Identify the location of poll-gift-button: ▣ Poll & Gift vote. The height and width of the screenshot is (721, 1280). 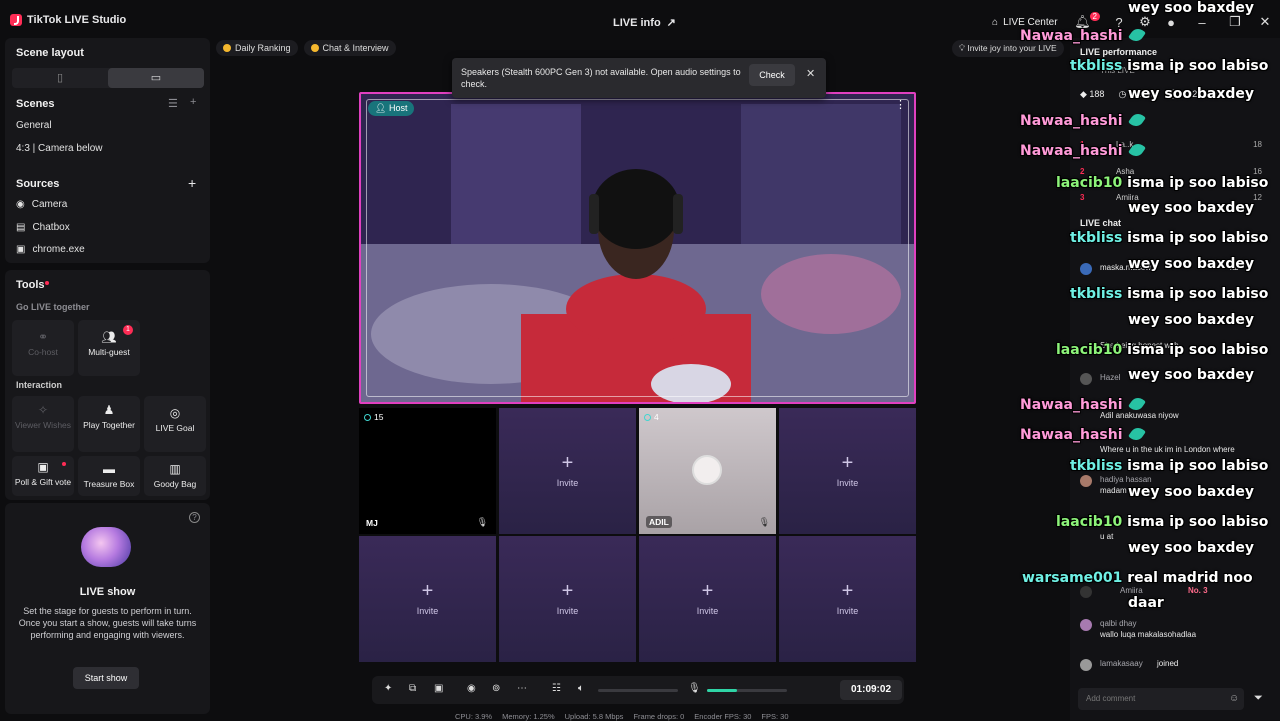
(43, 476).